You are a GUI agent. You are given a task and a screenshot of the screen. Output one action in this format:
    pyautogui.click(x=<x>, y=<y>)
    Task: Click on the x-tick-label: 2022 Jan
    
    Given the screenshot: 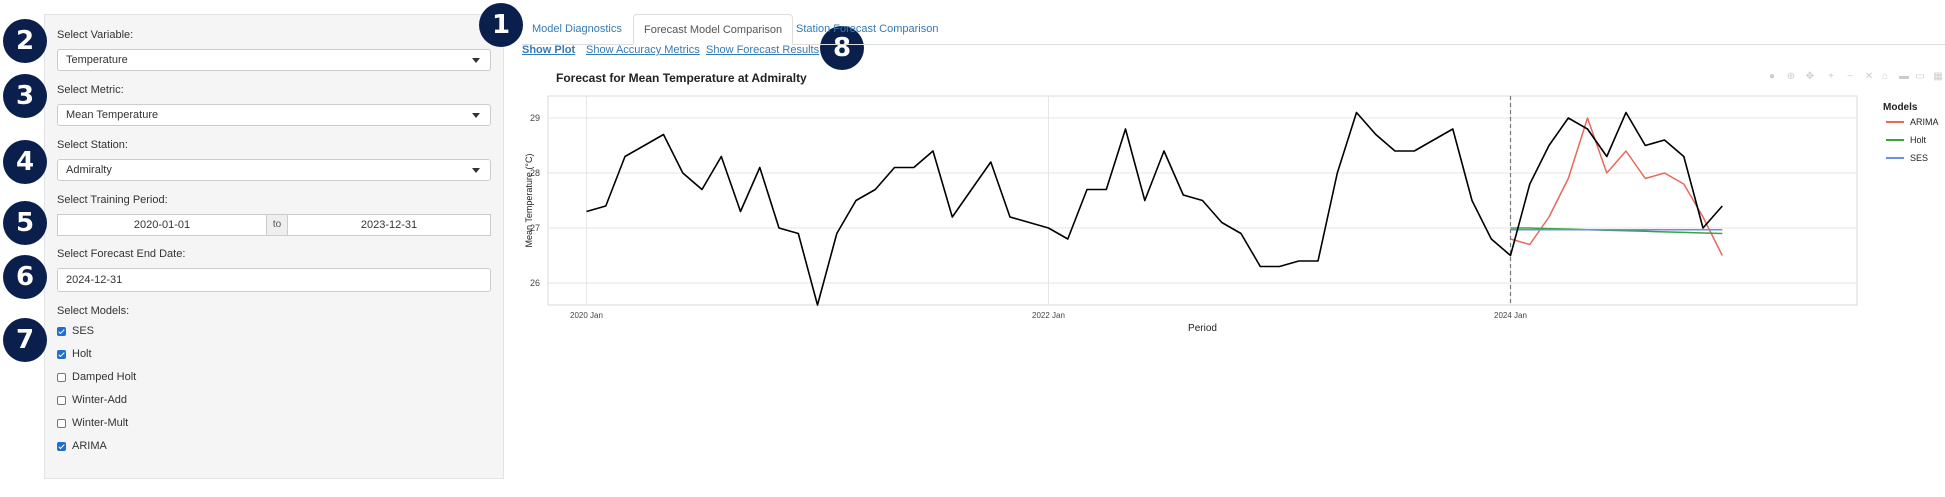 What is the action you would take?
    pyautogui.click(x=1048, y=315)
    